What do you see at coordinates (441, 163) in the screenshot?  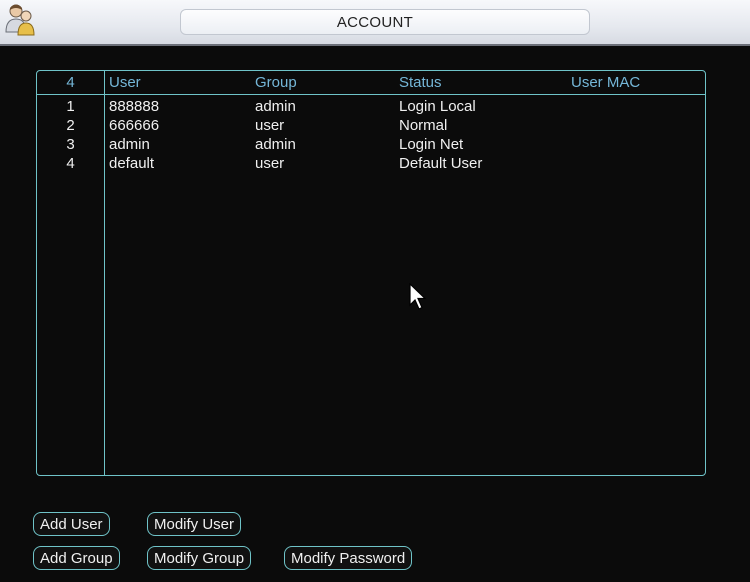 I see `row-status: Default User` at bounding box center [441, 163].